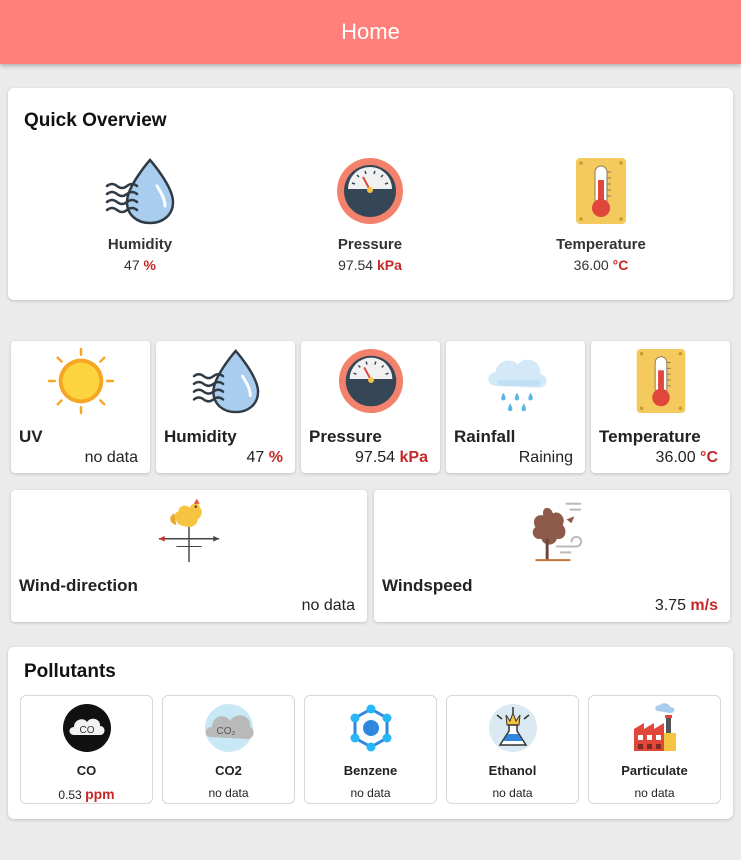 This screenshot has width=741, height=860. Describe the element at coordinates (86, 770) in the screenshot. I see `co-label: CO` at that location.